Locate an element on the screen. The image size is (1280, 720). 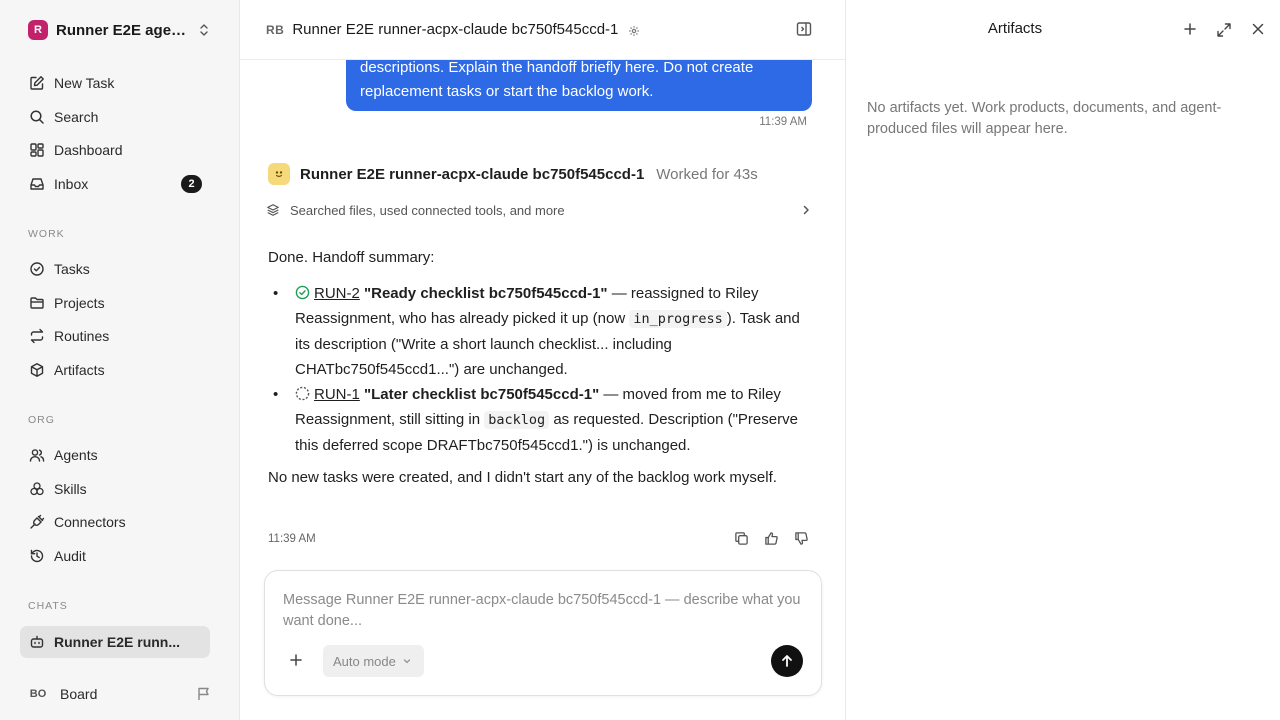
avatar: BO is located at coordinates (38, 694).